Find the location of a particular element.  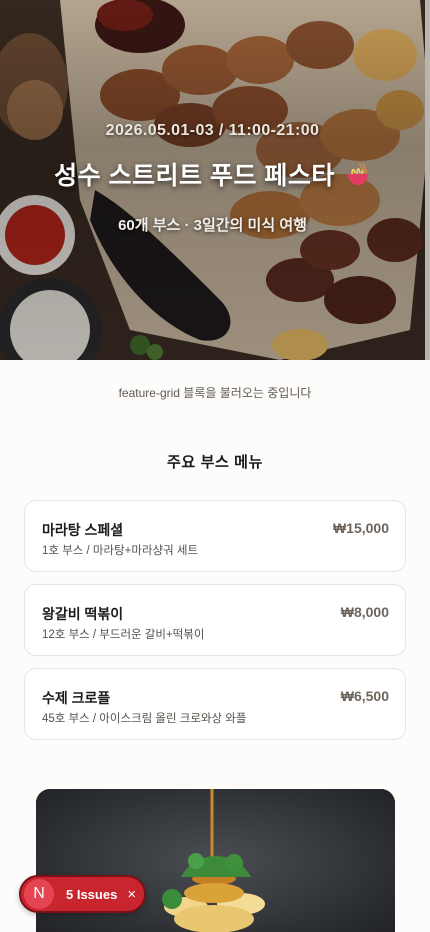

menu-item-desc: 12호 부스 / 부드러운 갈비+떡볶이 is located at coordinates (123, 635).